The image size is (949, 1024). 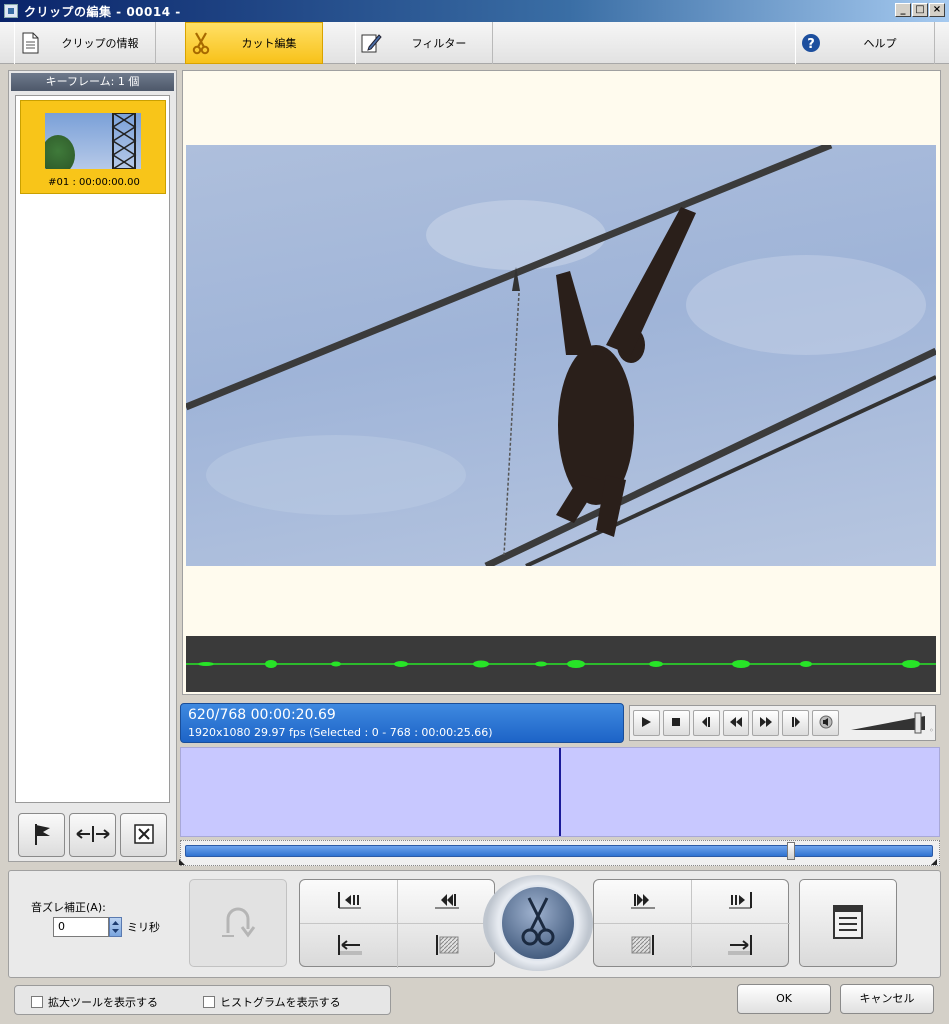 I want to click on undo-button, so click(x=238, y=923).